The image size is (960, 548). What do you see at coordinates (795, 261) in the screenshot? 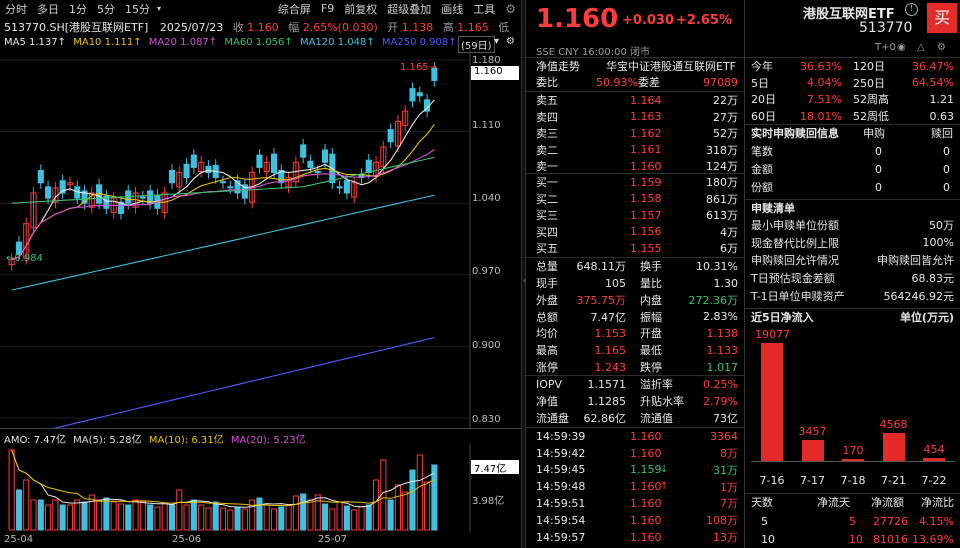
I see `list-label: 申购赎回允许情况` at bounding box center [795, 261].